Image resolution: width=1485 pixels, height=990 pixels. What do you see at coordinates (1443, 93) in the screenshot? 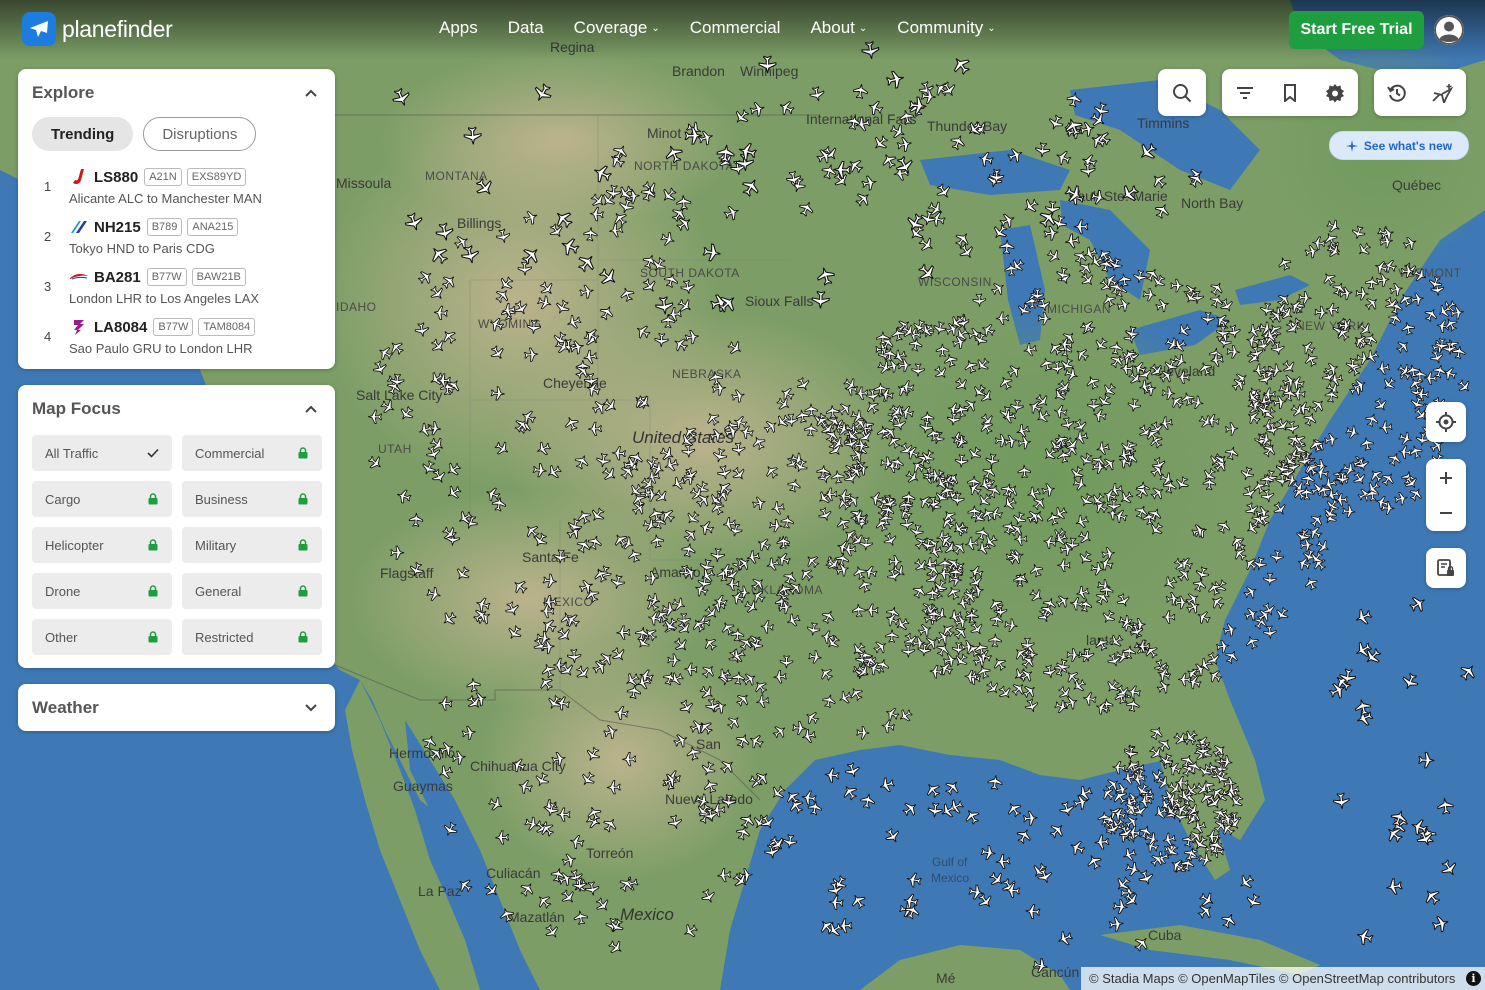
I see `ai-flight-button` at bounding box center [1443, 93].